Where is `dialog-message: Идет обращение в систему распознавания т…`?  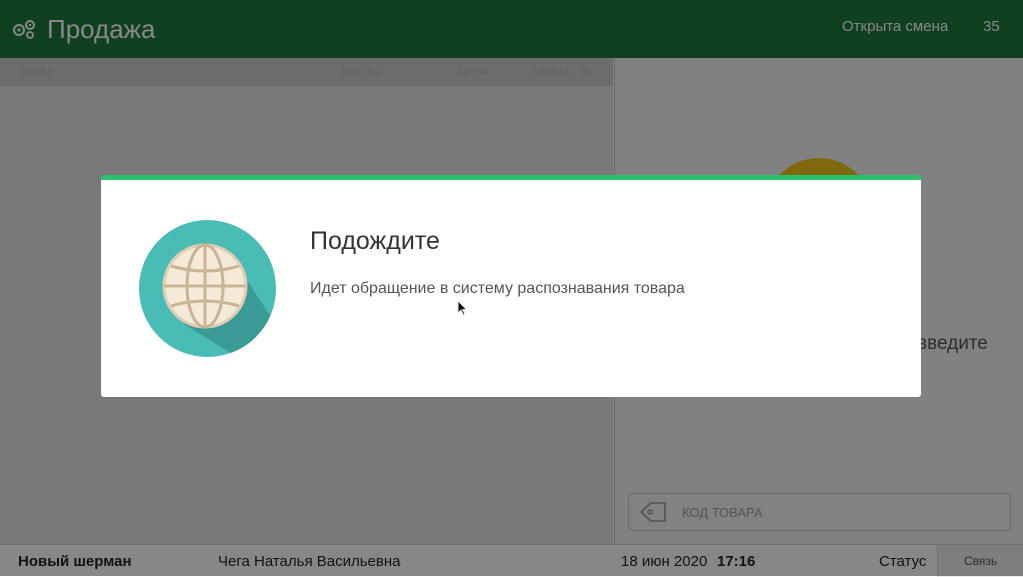
dialog-message: Идет обращение в систему распознавания т… is located at coordinates (497, 288).